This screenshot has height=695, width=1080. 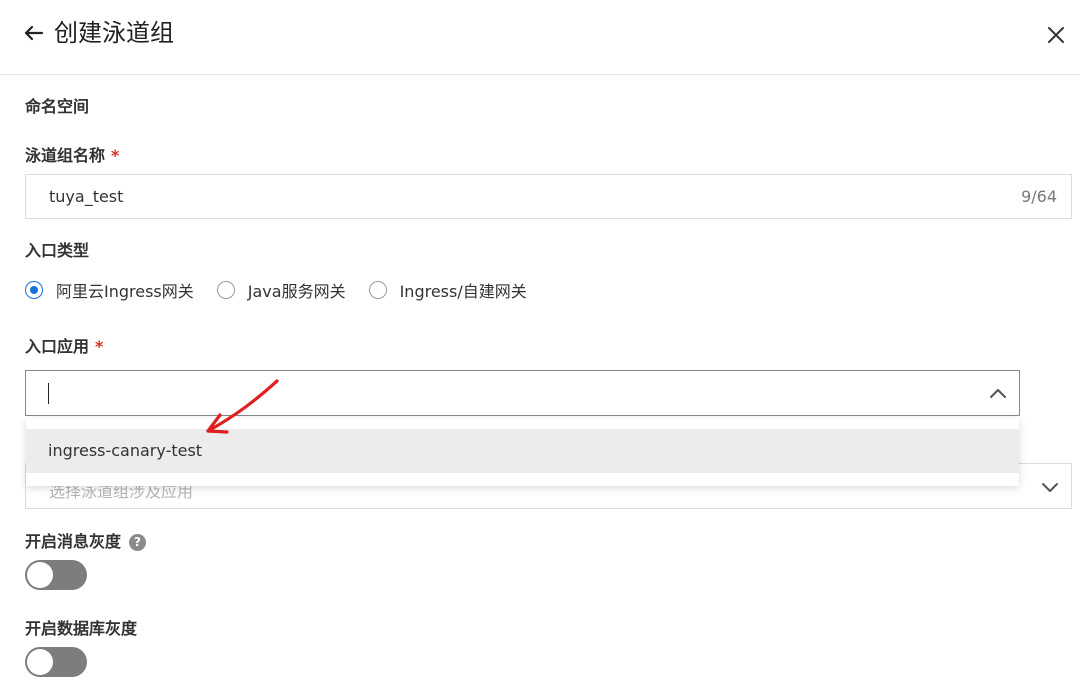 I want to click on radio-label: Ingress/自建网关, so click(x=463, y=291).